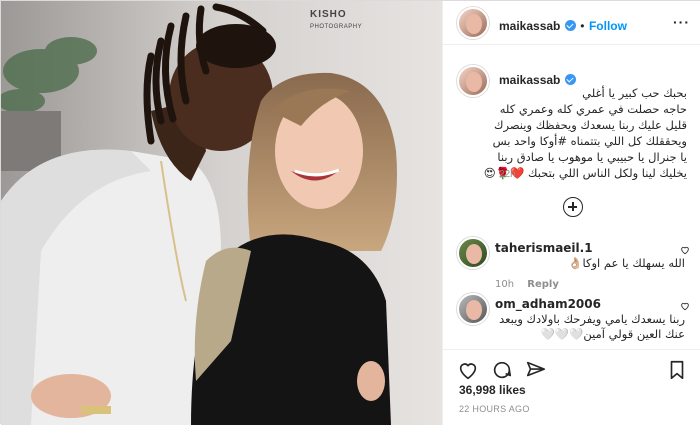 This screenshot has height=425, width=700. What do you see at coordinates (536, 370) in the screenshot?
I see `share-icon` at bounding box center [536, 370].